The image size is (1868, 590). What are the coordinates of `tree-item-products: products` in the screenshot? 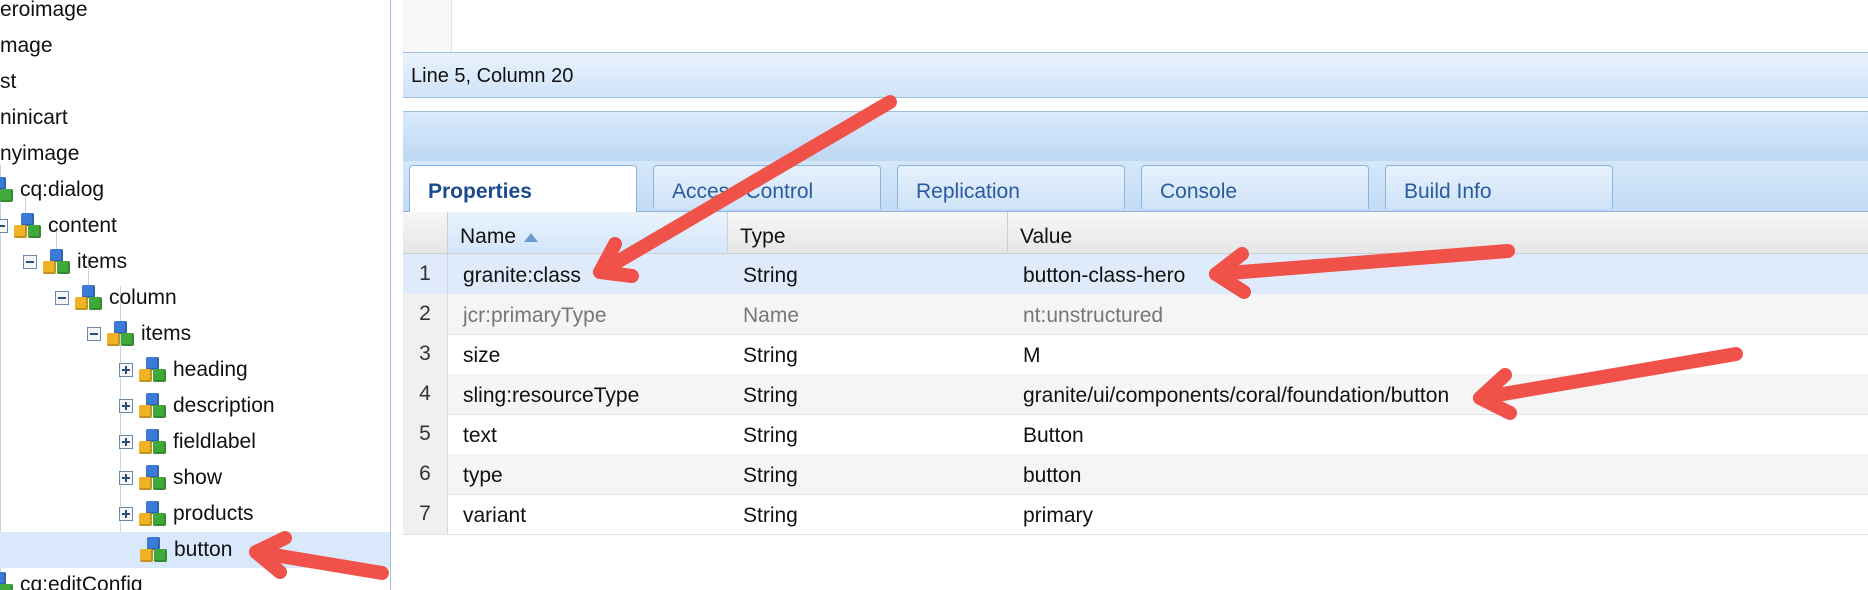 It's located at (186, 514).